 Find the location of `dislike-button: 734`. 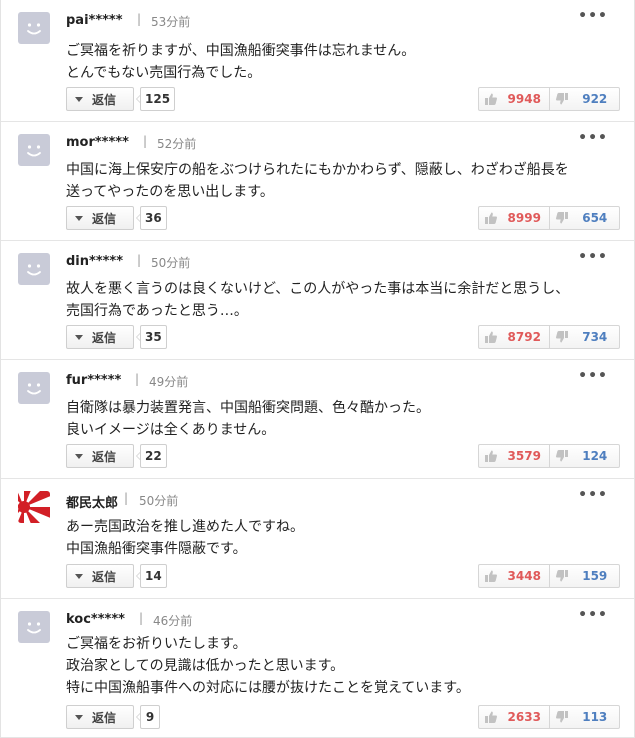

dislike-button: 734 is located at coordinates (585, 337).